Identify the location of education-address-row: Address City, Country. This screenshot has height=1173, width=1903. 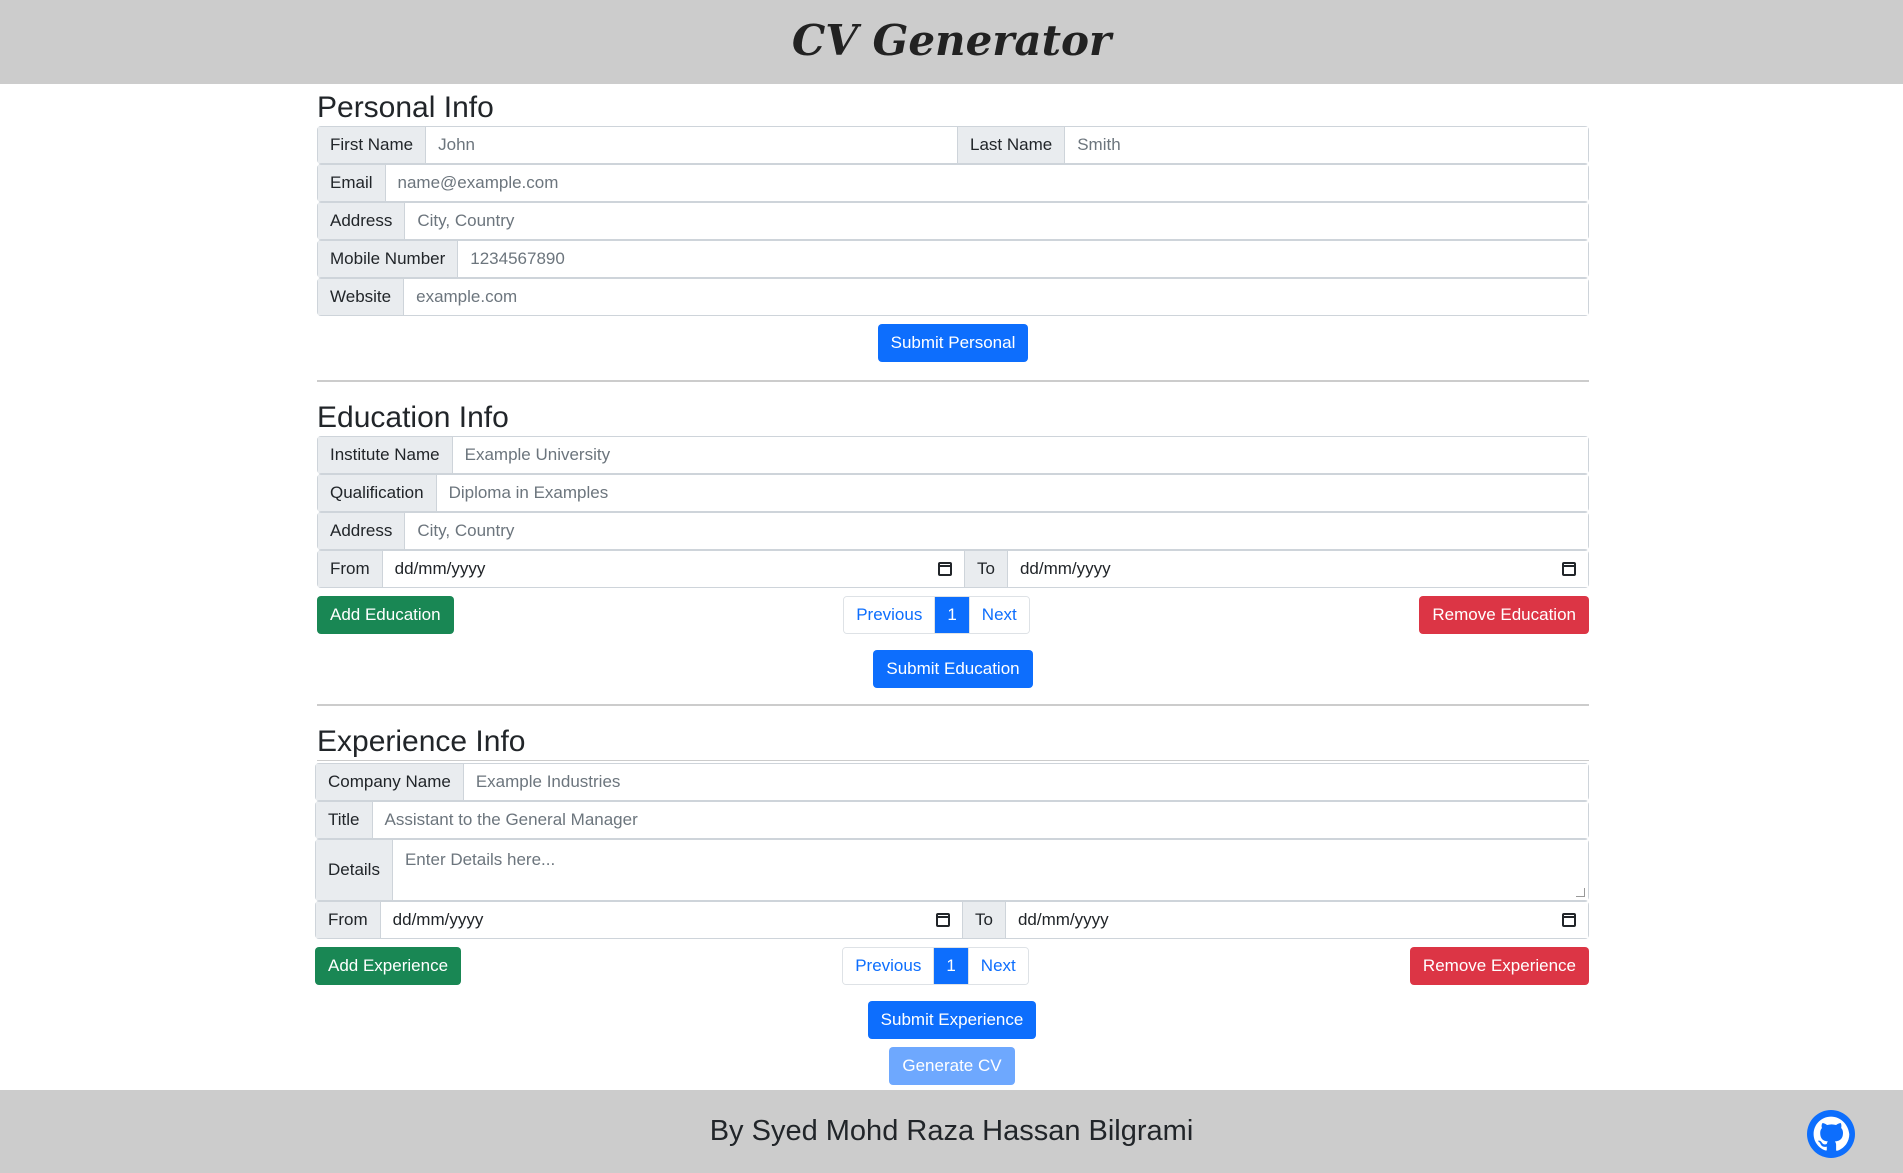
(953, 531).